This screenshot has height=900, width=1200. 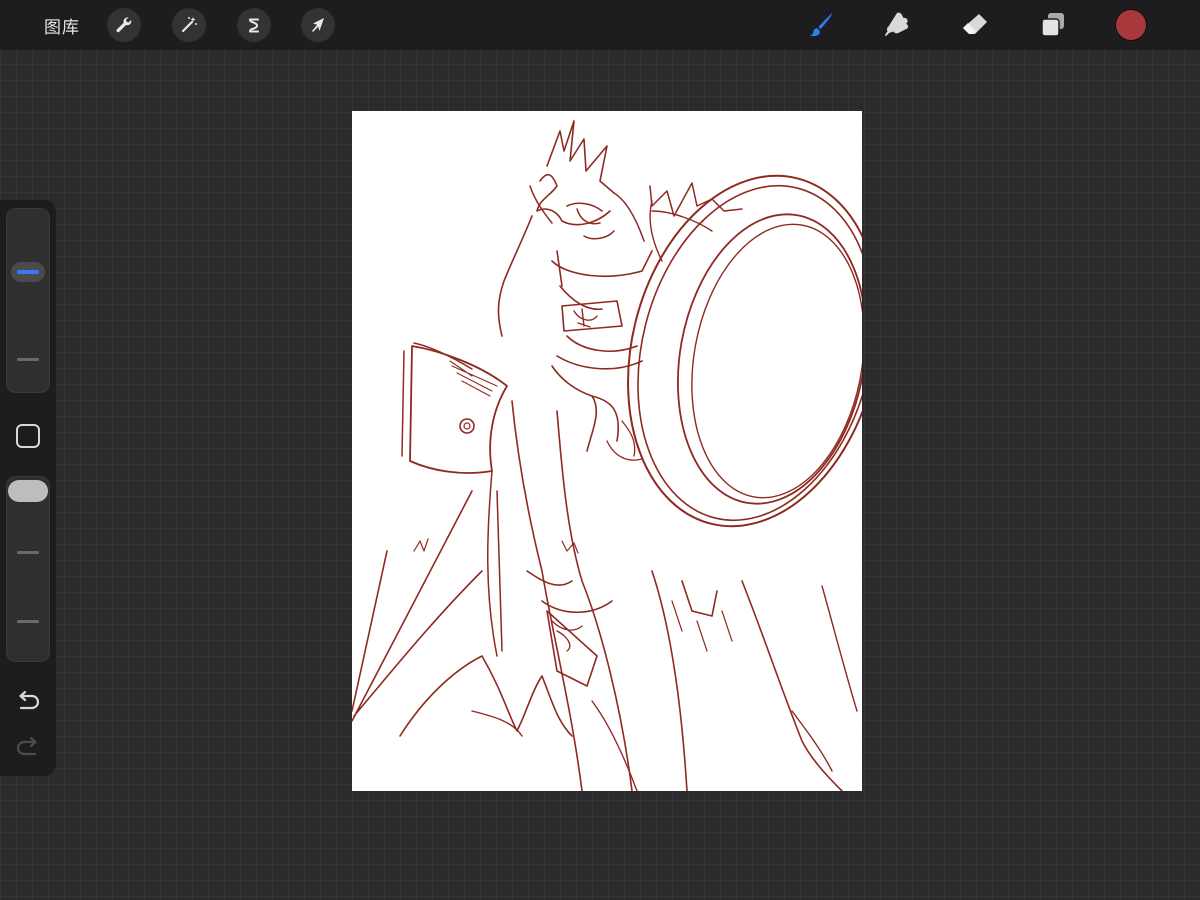 I want to click on adjustments-button, so click(x=189, y=25).